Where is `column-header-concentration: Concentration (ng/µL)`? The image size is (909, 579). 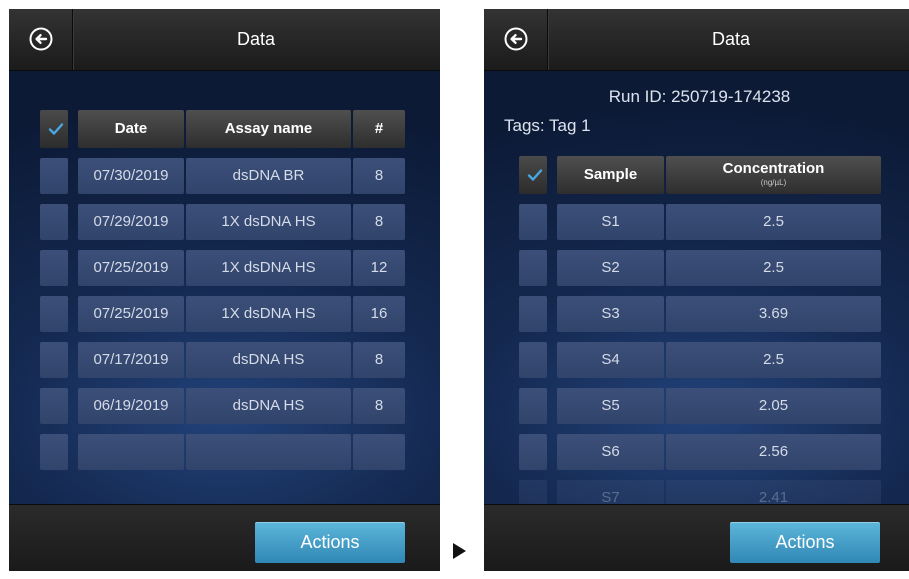
column-header-concentration: Concentration (ng/µL) is located at coordinates (773, 175).